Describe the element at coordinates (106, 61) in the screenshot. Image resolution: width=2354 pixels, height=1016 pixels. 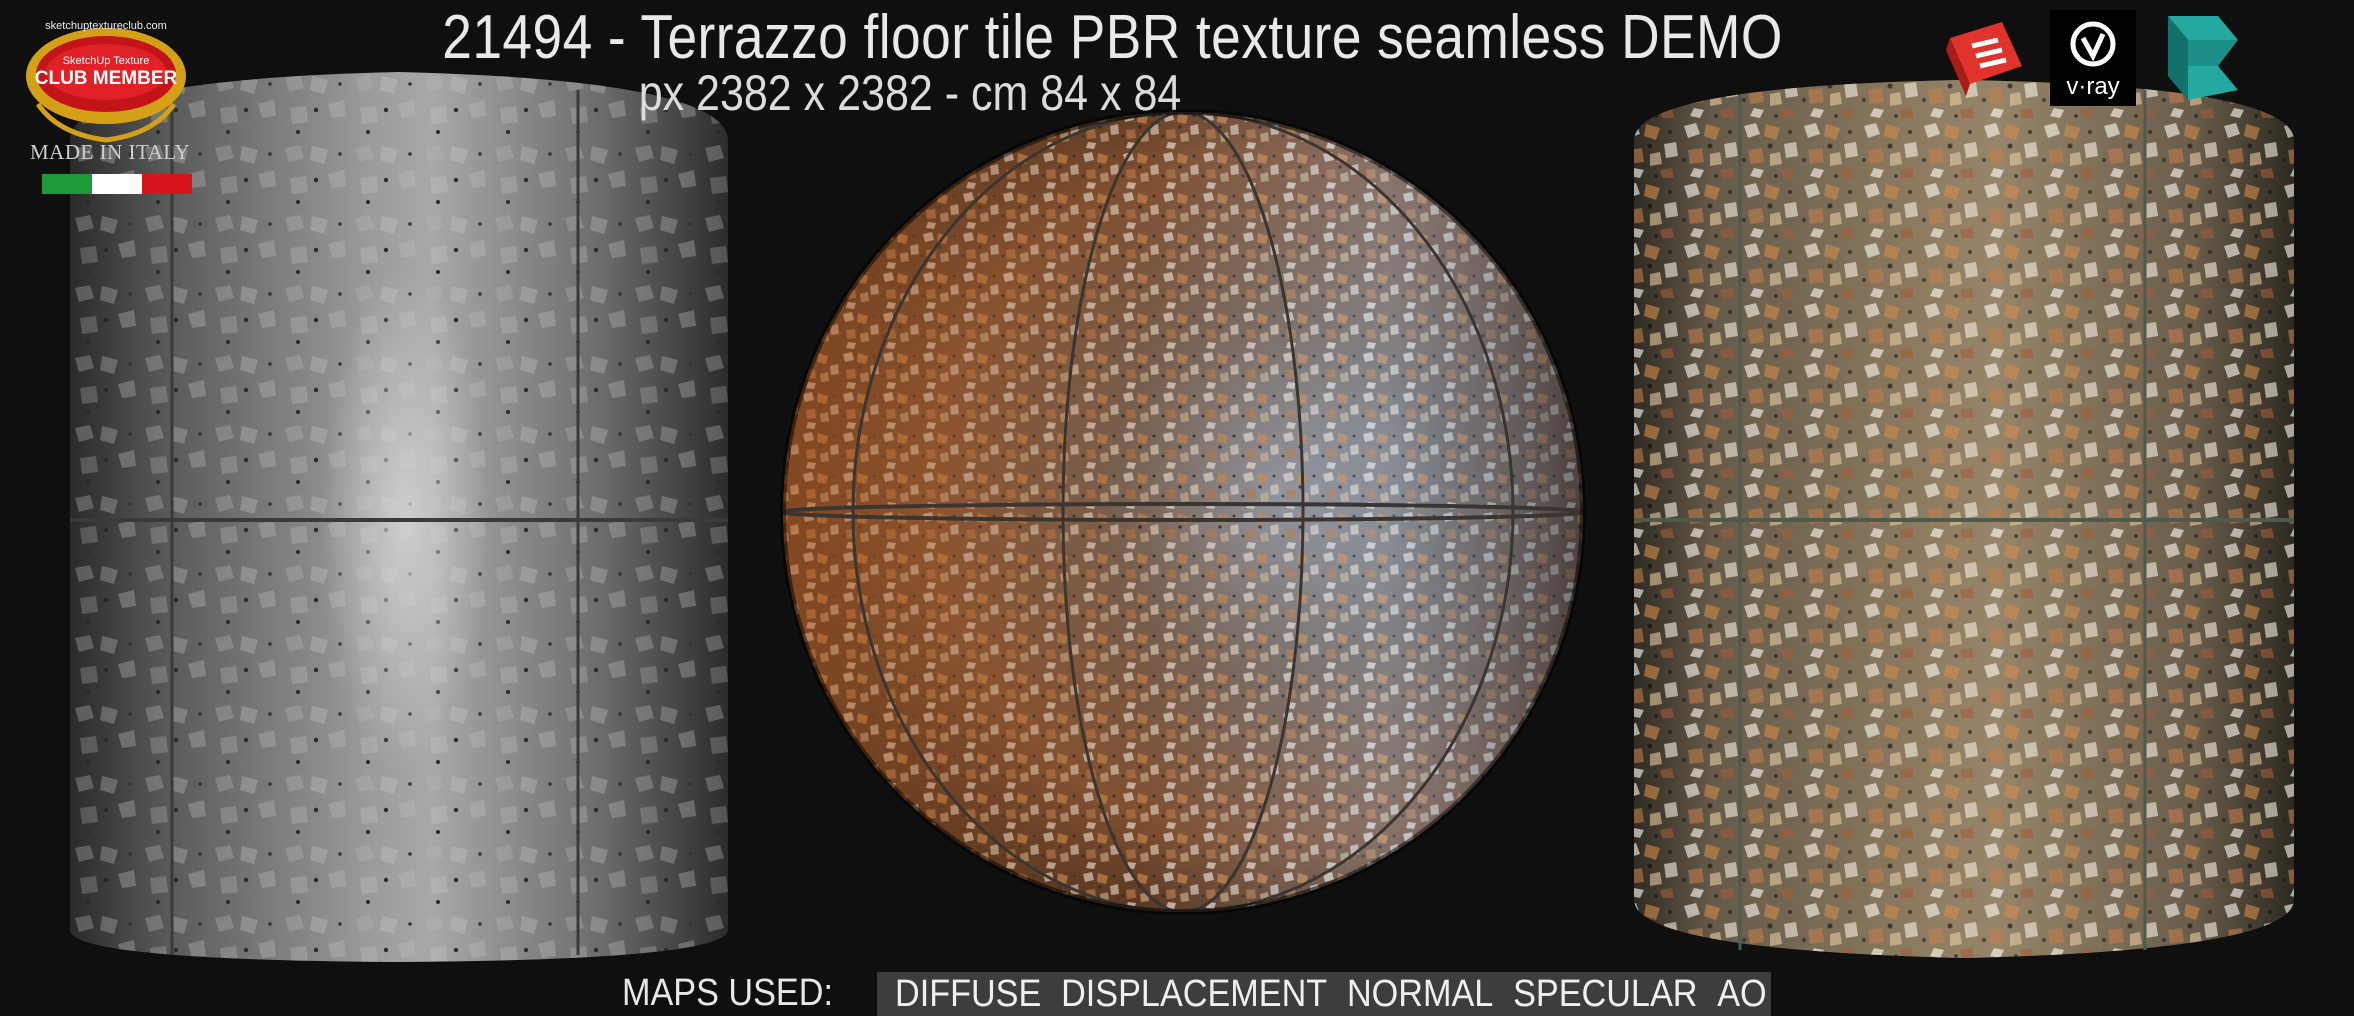
I see `badge-subtitle: SketchUp Texture` at that location.